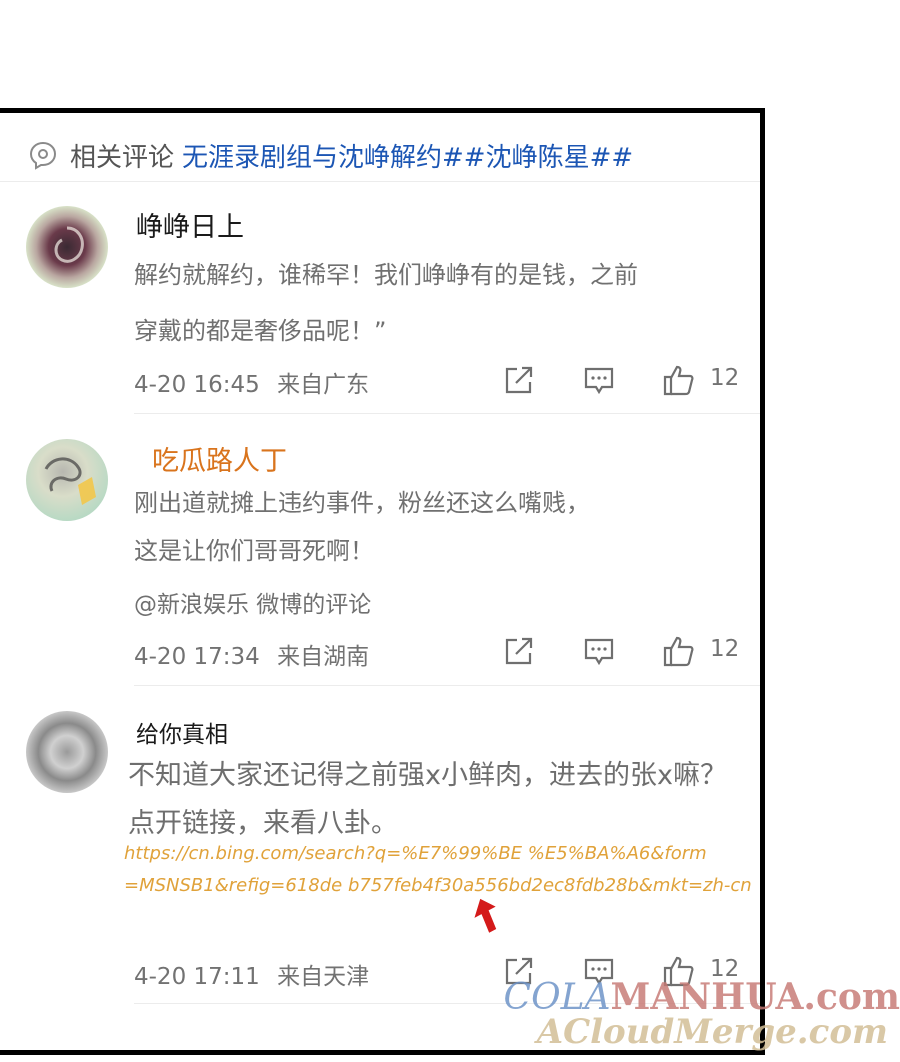  I want to click on comment-meta: 4-20 16:45 来自广东, so click(251, 382).